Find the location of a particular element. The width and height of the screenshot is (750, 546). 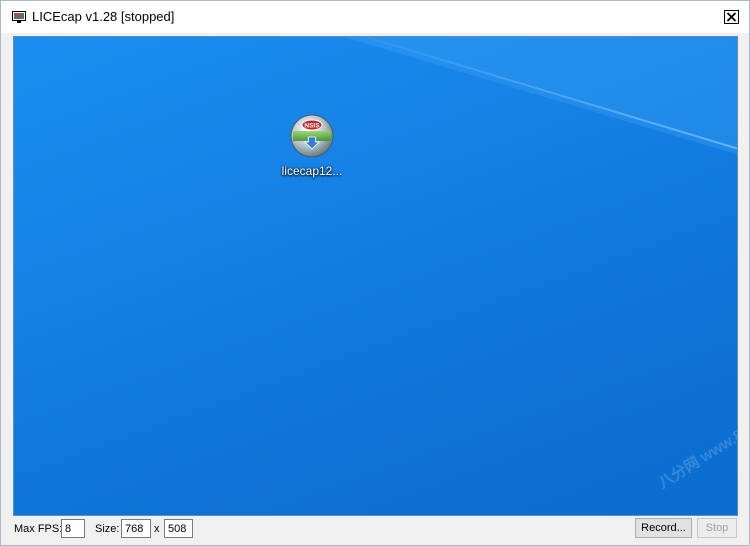

max-fps-label: Max FPS: is located at coordinates (38, 529).